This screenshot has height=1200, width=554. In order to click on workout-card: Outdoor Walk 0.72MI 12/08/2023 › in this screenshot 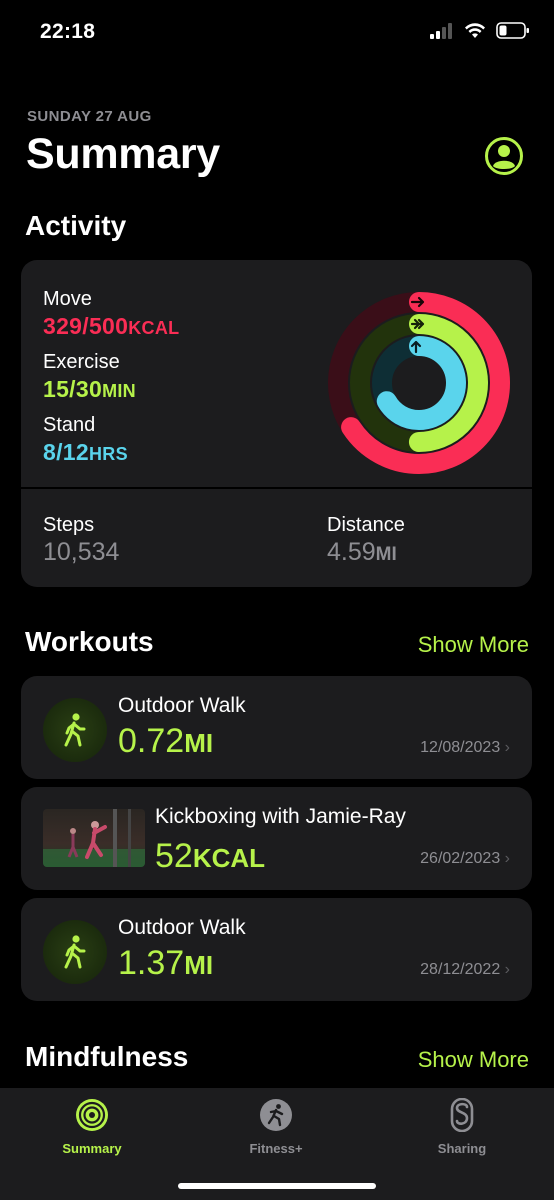, I will do `click(276, 727)`.